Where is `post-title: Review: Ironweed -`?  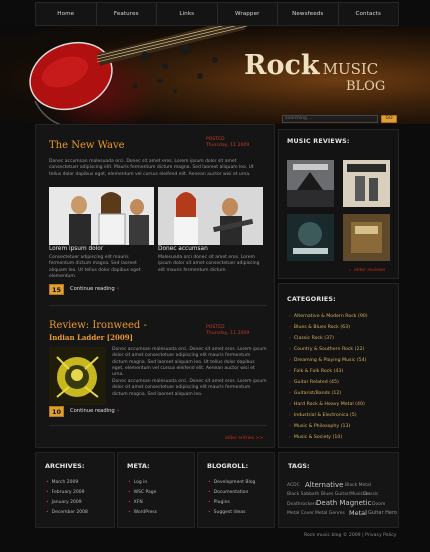
post-title: Review: Ironweed - is located at coordinates (98, 325).